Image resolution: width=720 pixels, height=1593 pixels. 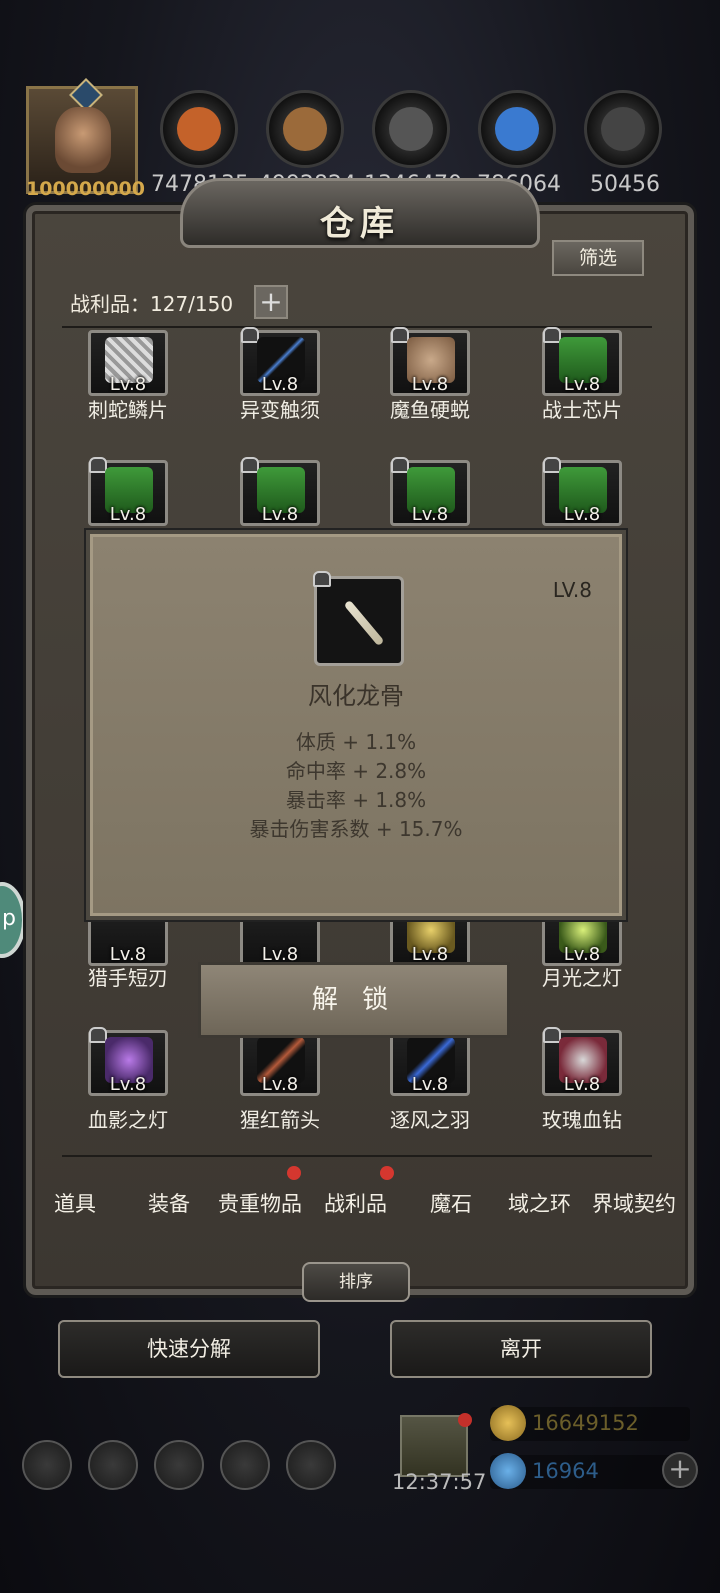 What do you see at coordinates (680, 1470) in the screenshot?
I see `add-currency-button: +` at bounding box center [680, 1470].